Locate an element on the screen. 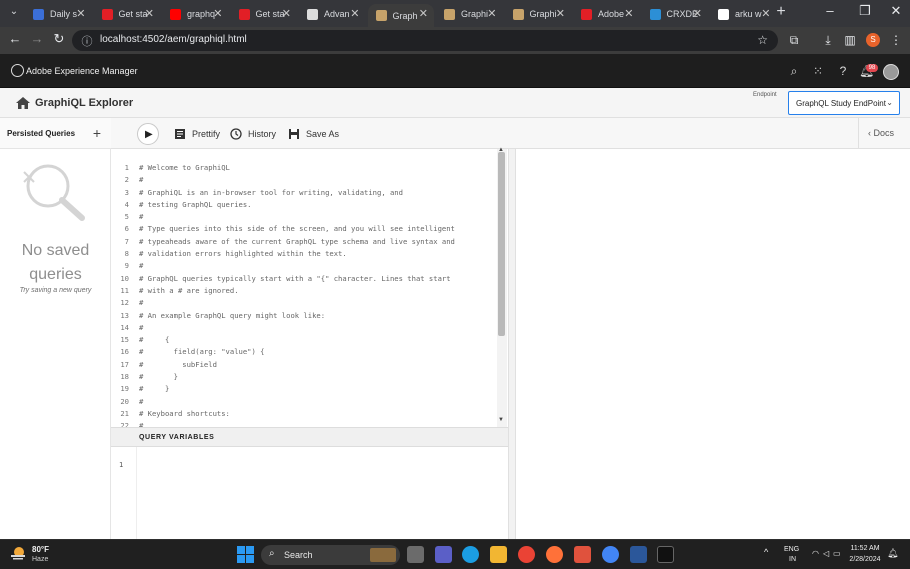 The width and height of the screenshot is (910, 569). scroll-up-icon: ▲ is located at coordinates (501, 150).